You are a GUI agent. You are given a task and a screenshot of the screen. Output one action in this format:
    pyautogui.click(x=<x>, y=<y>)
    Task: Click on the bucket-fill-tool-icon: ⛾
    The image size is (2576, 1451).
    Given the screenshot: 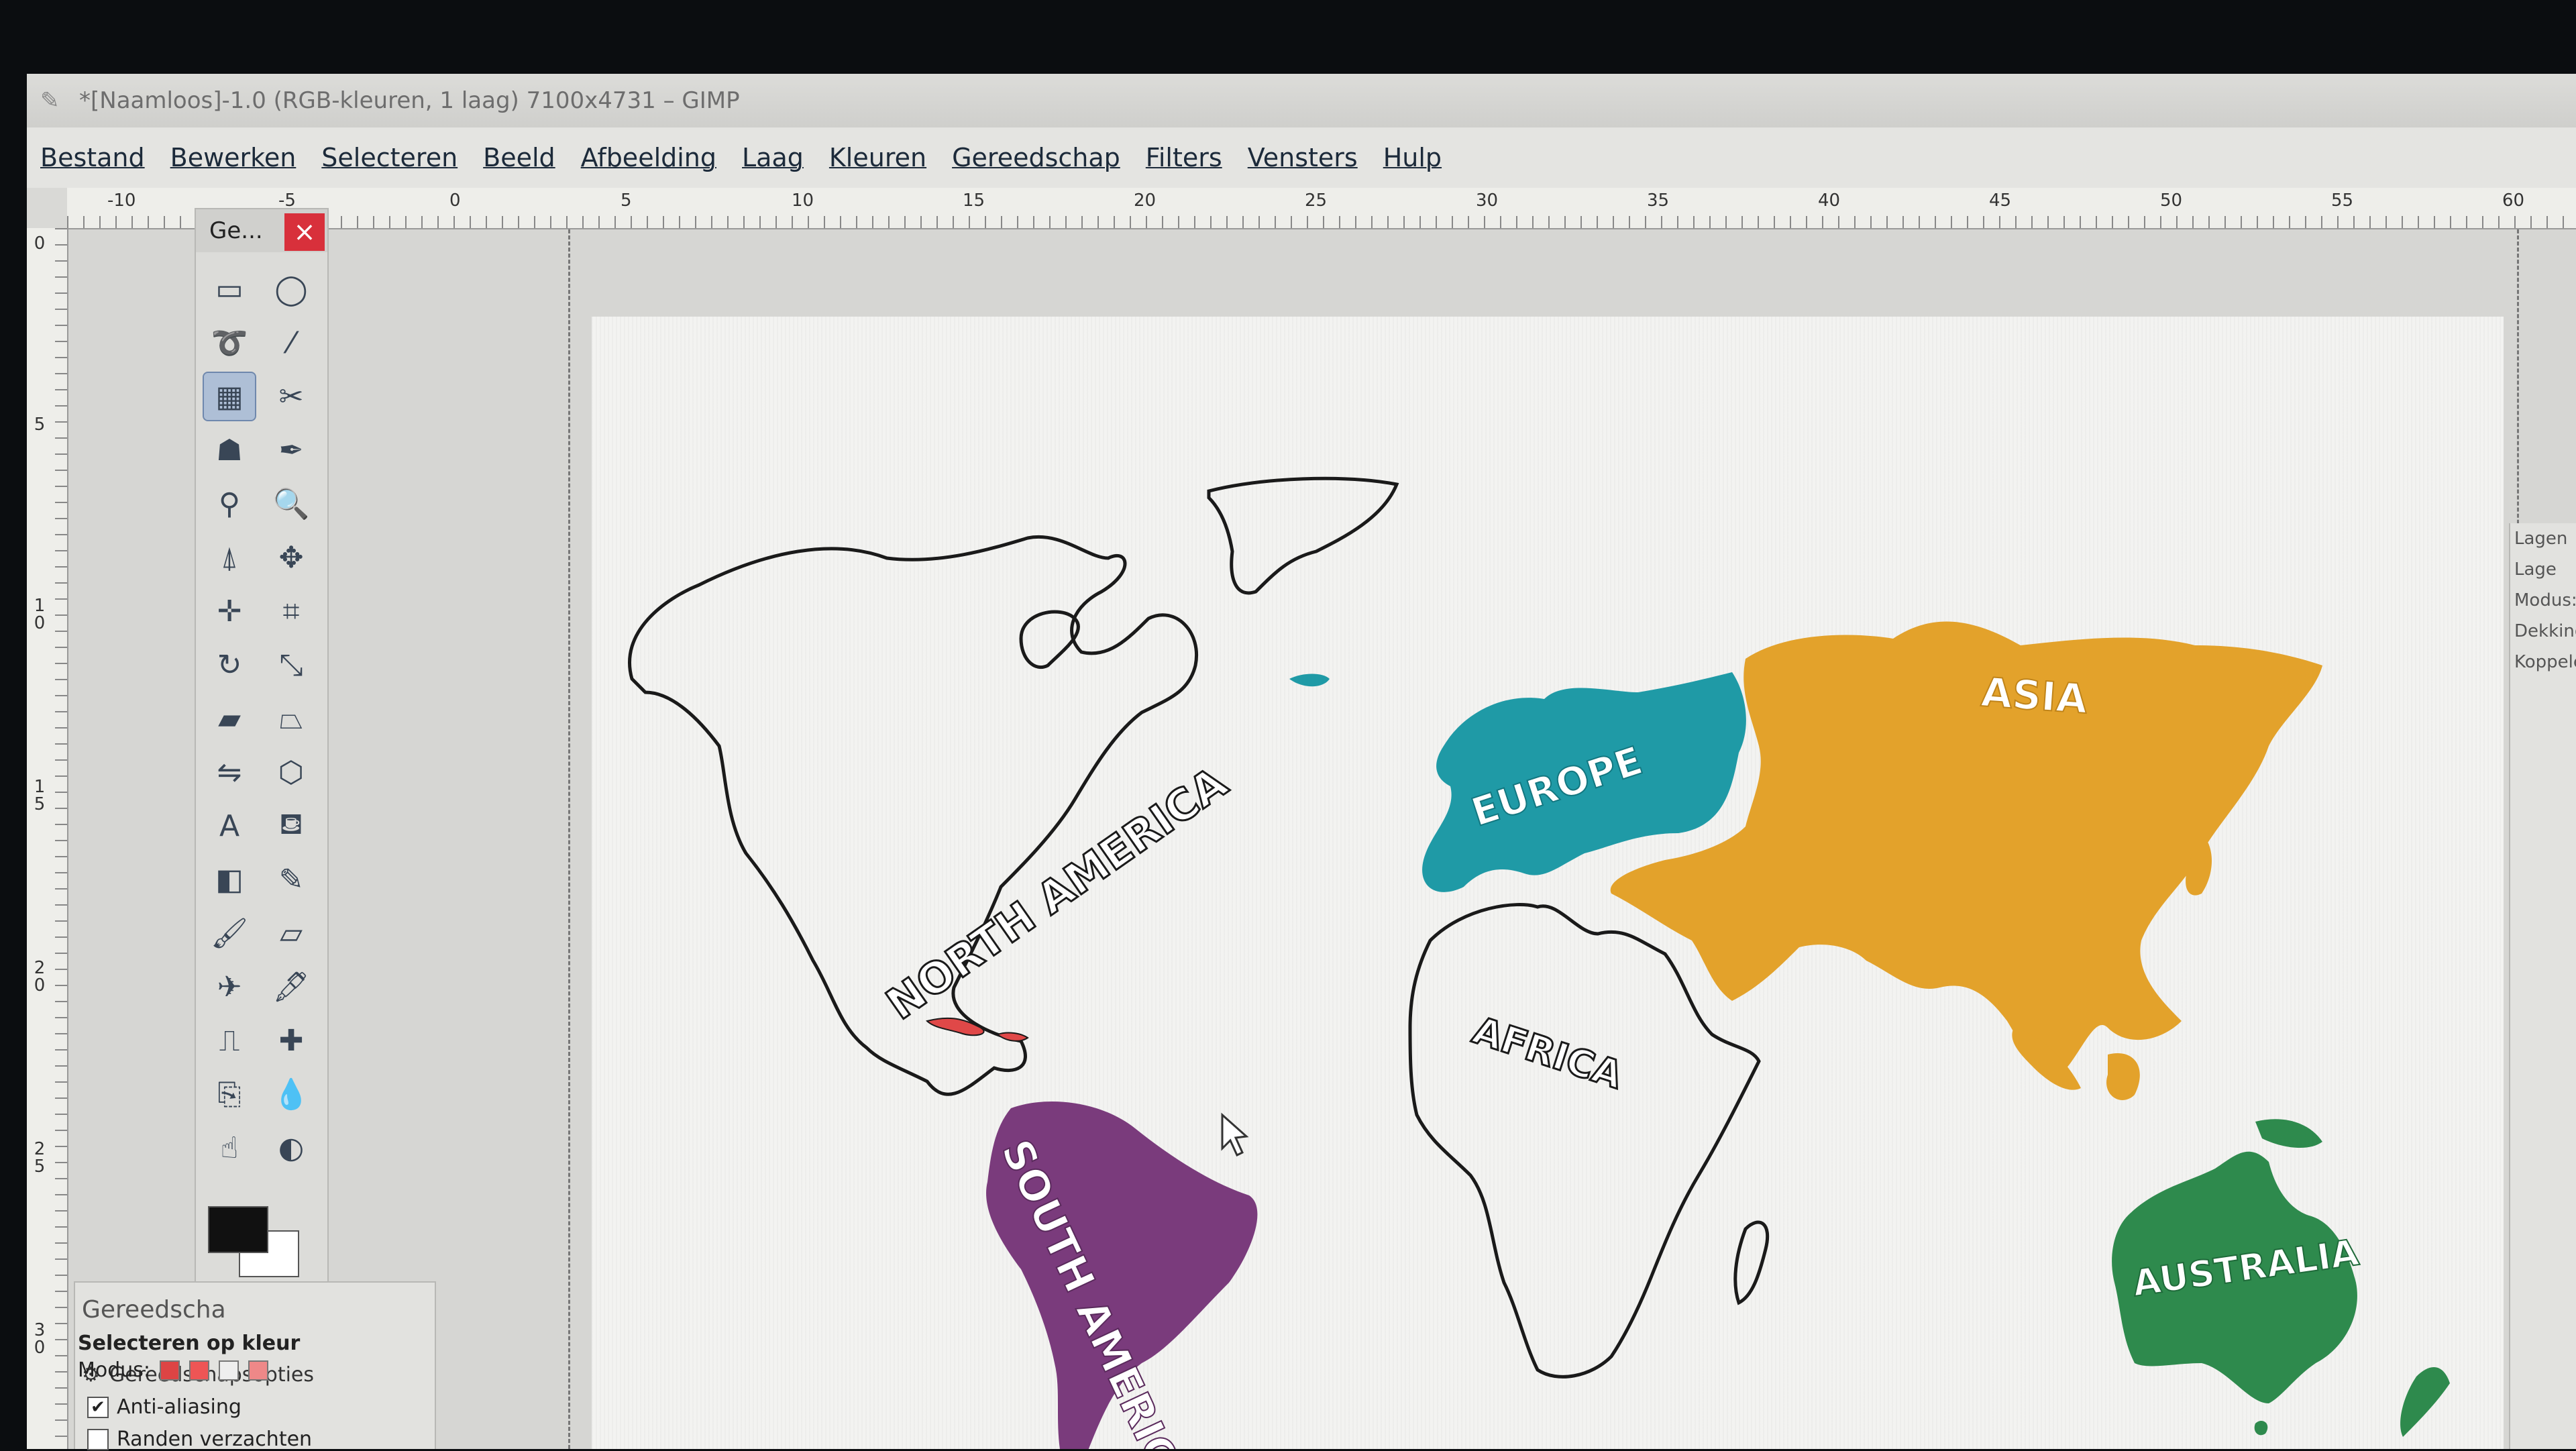 What is the action you would take?
    pyautogui.click(x=291, y=825)
    